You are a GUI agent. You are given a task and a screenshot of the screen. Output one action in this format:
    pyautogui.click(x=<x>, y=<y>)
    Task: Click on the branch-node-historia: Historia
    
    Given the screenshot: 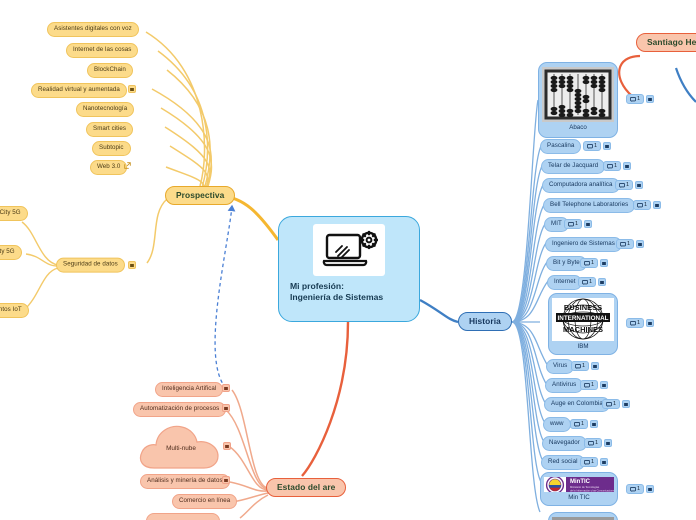 What is the action you would take?
    pyautogui.click(x=485, y=322)
    